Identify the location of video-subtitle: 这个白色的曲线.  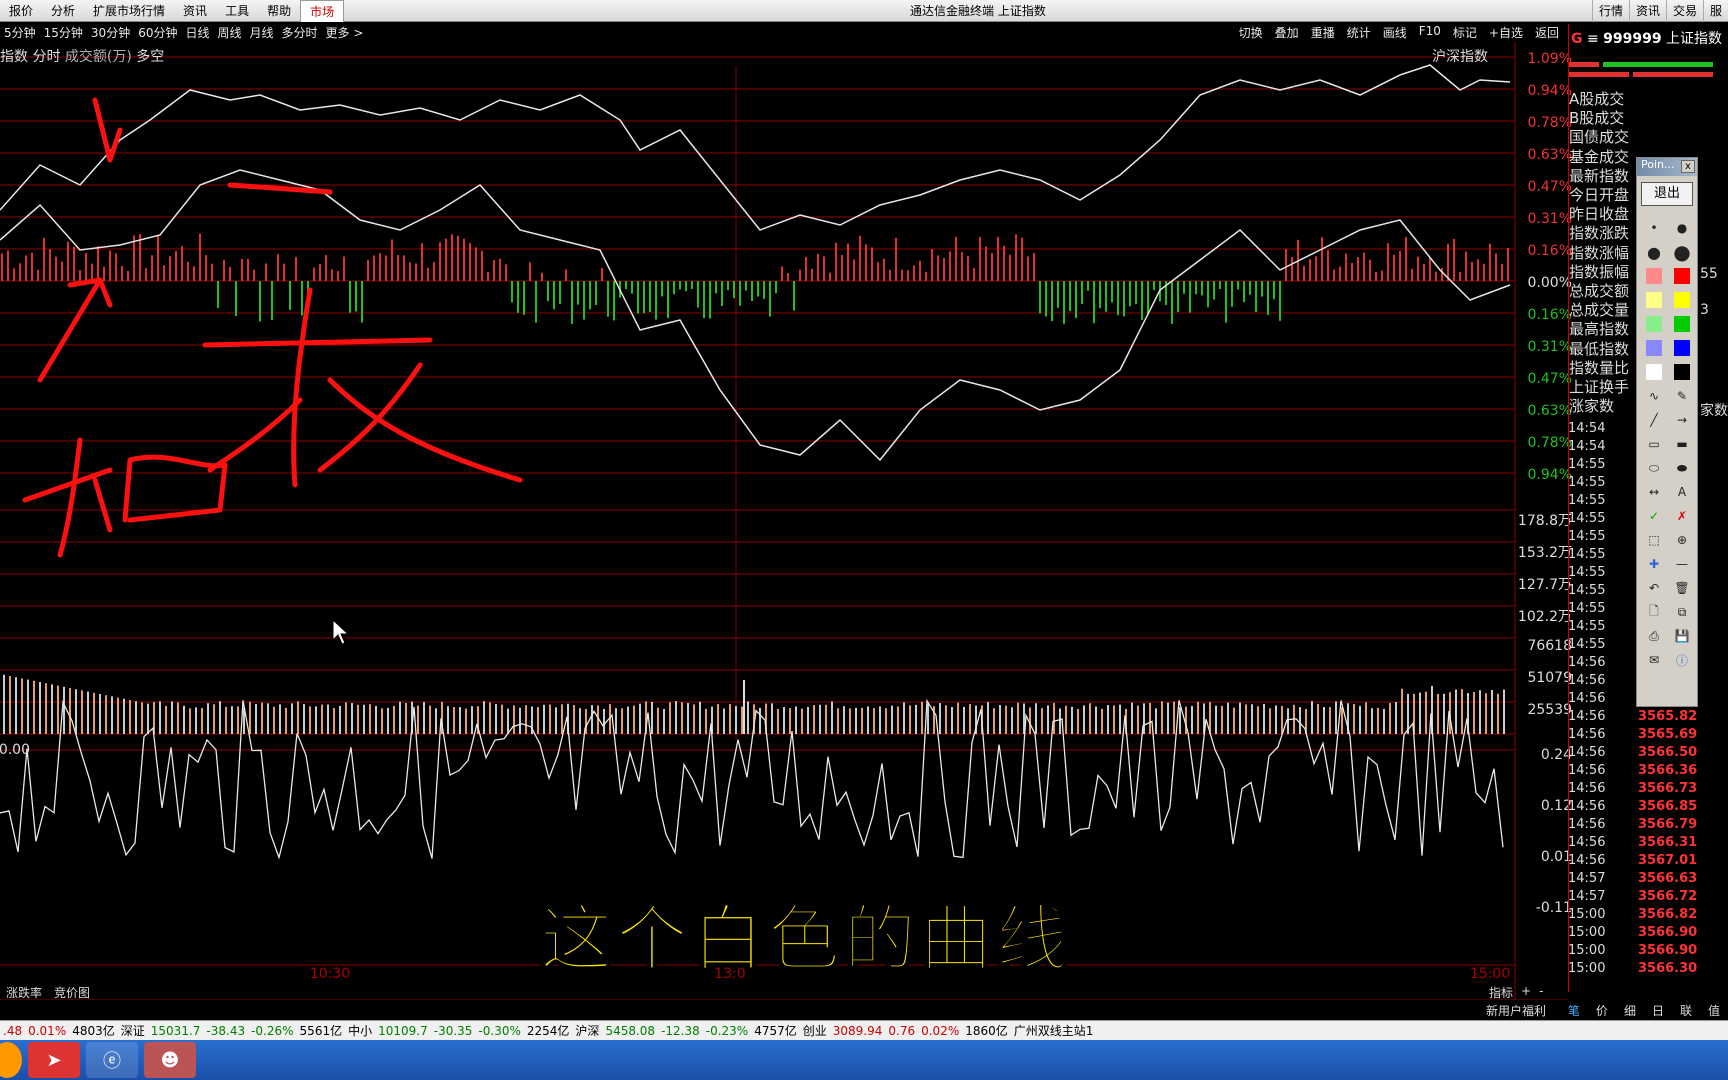
(806, 939).